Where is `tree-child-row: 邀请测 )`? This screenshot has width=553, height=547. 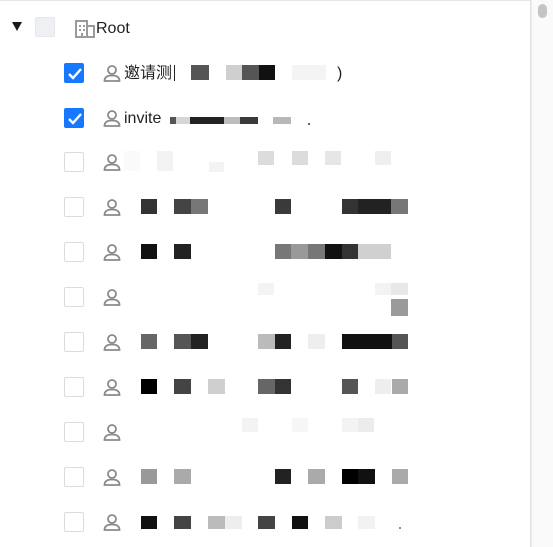 tree-child-row: 邀请测 ) is located at coordinates (265, 74).